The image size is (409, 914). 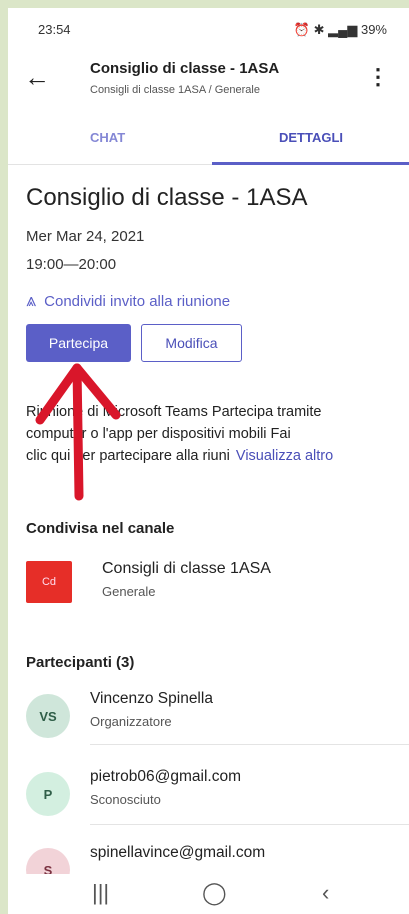 I want to click on status-time: 23:54, so click(x=54, y=29).